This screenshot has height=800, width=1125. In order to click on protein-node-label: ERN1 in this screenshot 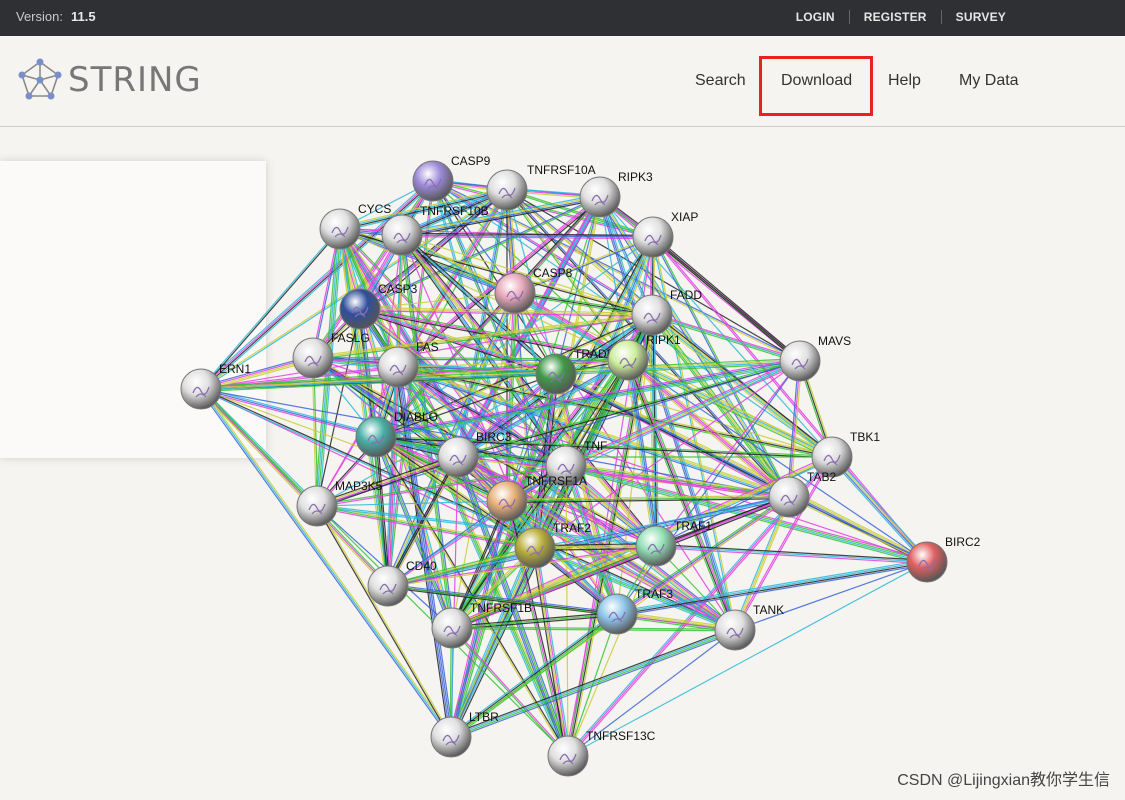, I will do `click(235, 369)`.